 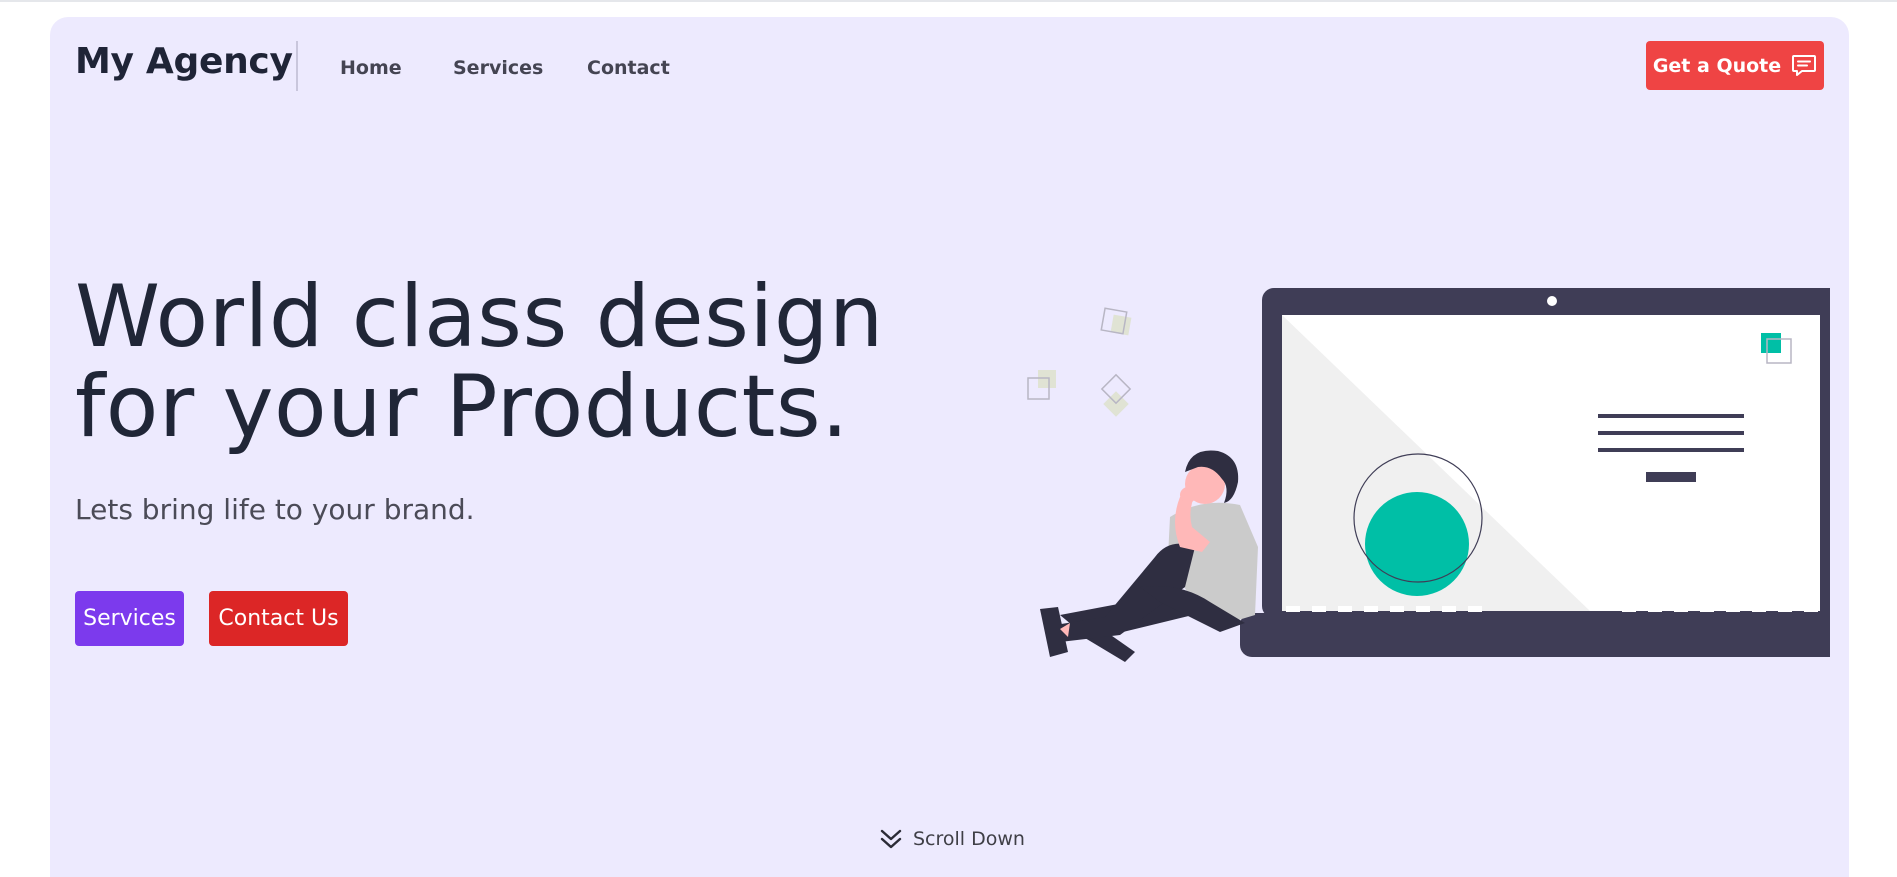 What do you see at coordinates (891, 839) in the screenshot?
I see `double-chevron-down-icon` at bounding box center [891, 839].